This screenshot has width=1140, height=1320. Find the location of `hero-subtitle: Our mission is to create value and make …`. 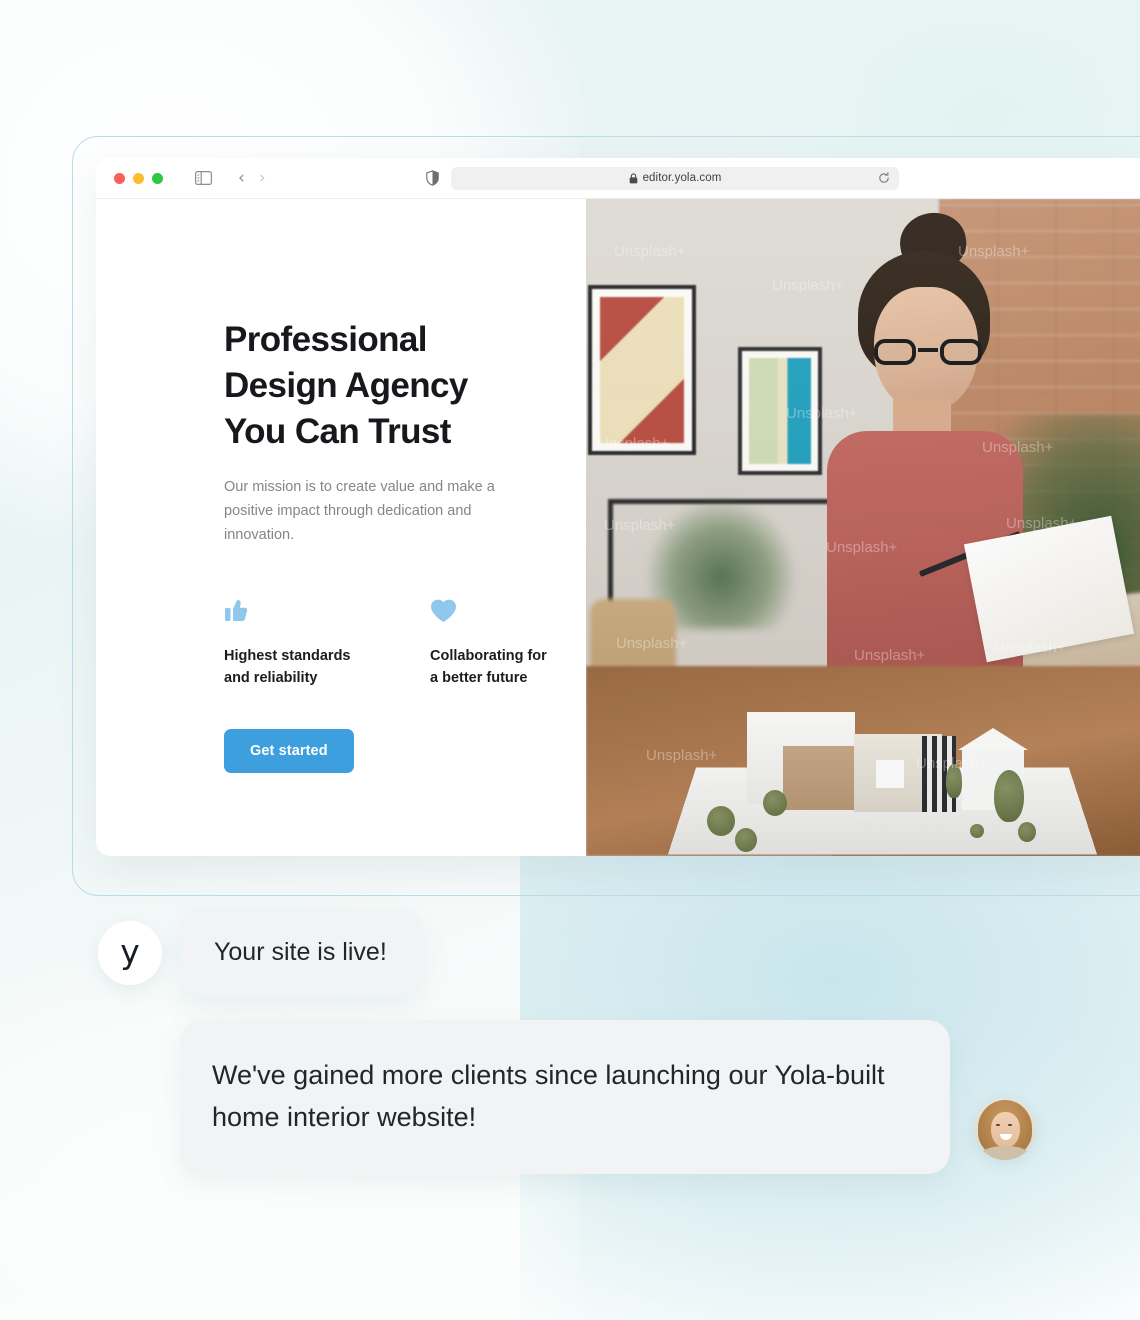

hero-subtitle: Our mission is to create value and make … is located at coordinates (359, 511).